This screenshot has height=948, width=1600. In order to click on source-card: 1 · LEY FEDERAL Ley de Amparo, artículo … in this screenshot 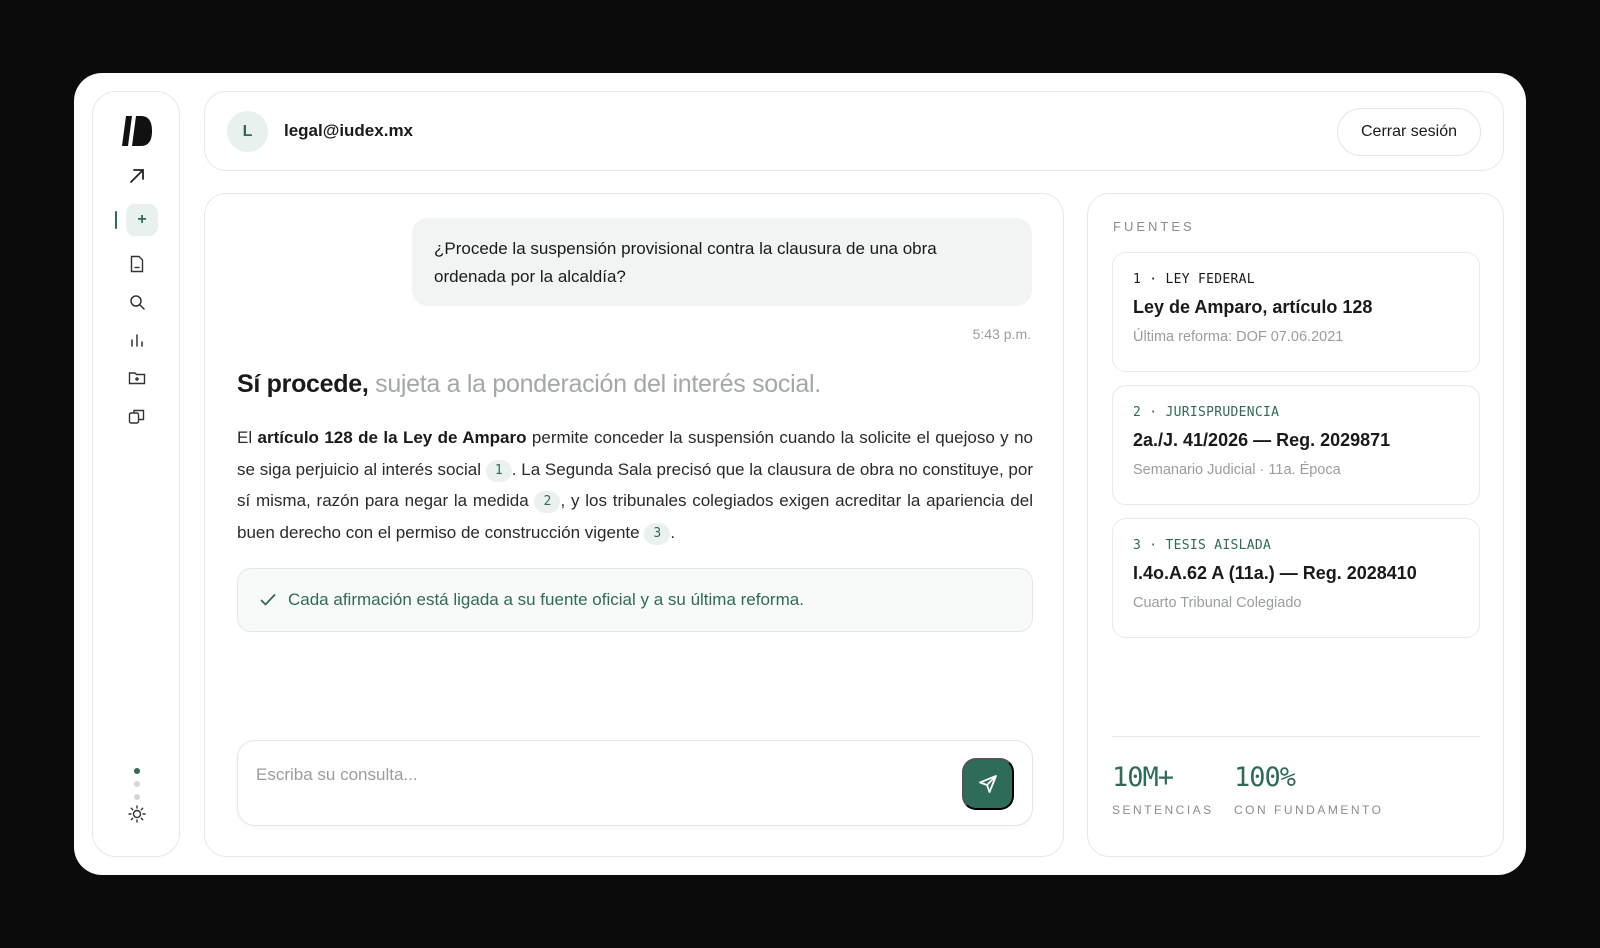, I will do `click(1296, 312)`.